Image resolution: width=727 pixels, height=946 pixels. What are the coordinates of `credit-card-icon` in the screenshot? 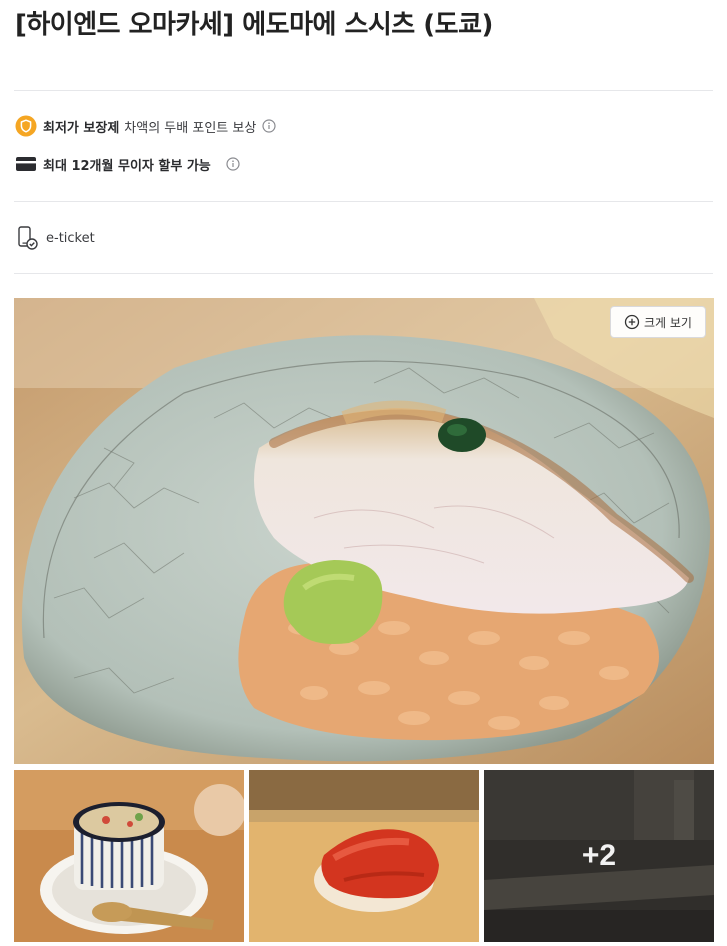 It's located at (26, 164).